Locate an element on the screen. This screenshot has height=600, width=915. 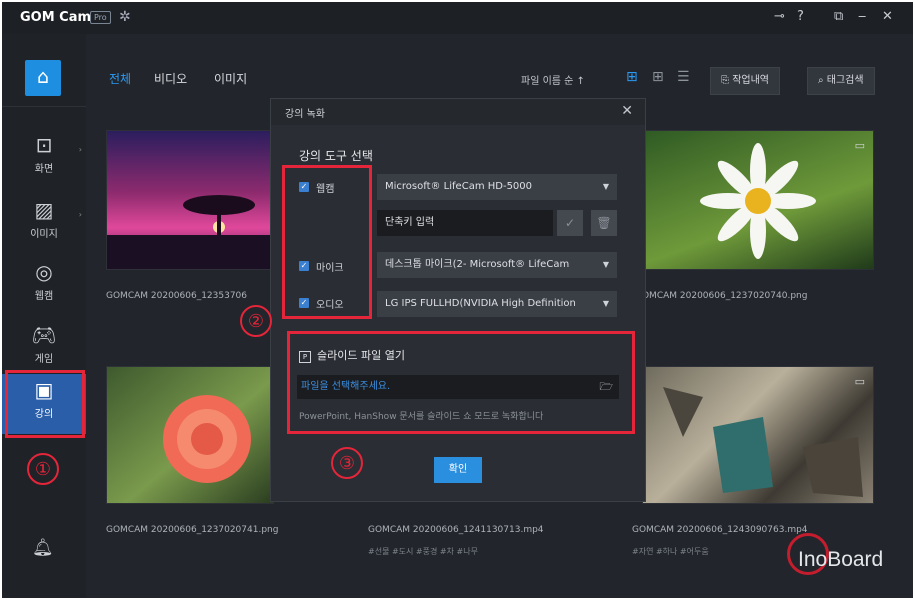
image-icon: ▨ is located at coordinates (44, 210).